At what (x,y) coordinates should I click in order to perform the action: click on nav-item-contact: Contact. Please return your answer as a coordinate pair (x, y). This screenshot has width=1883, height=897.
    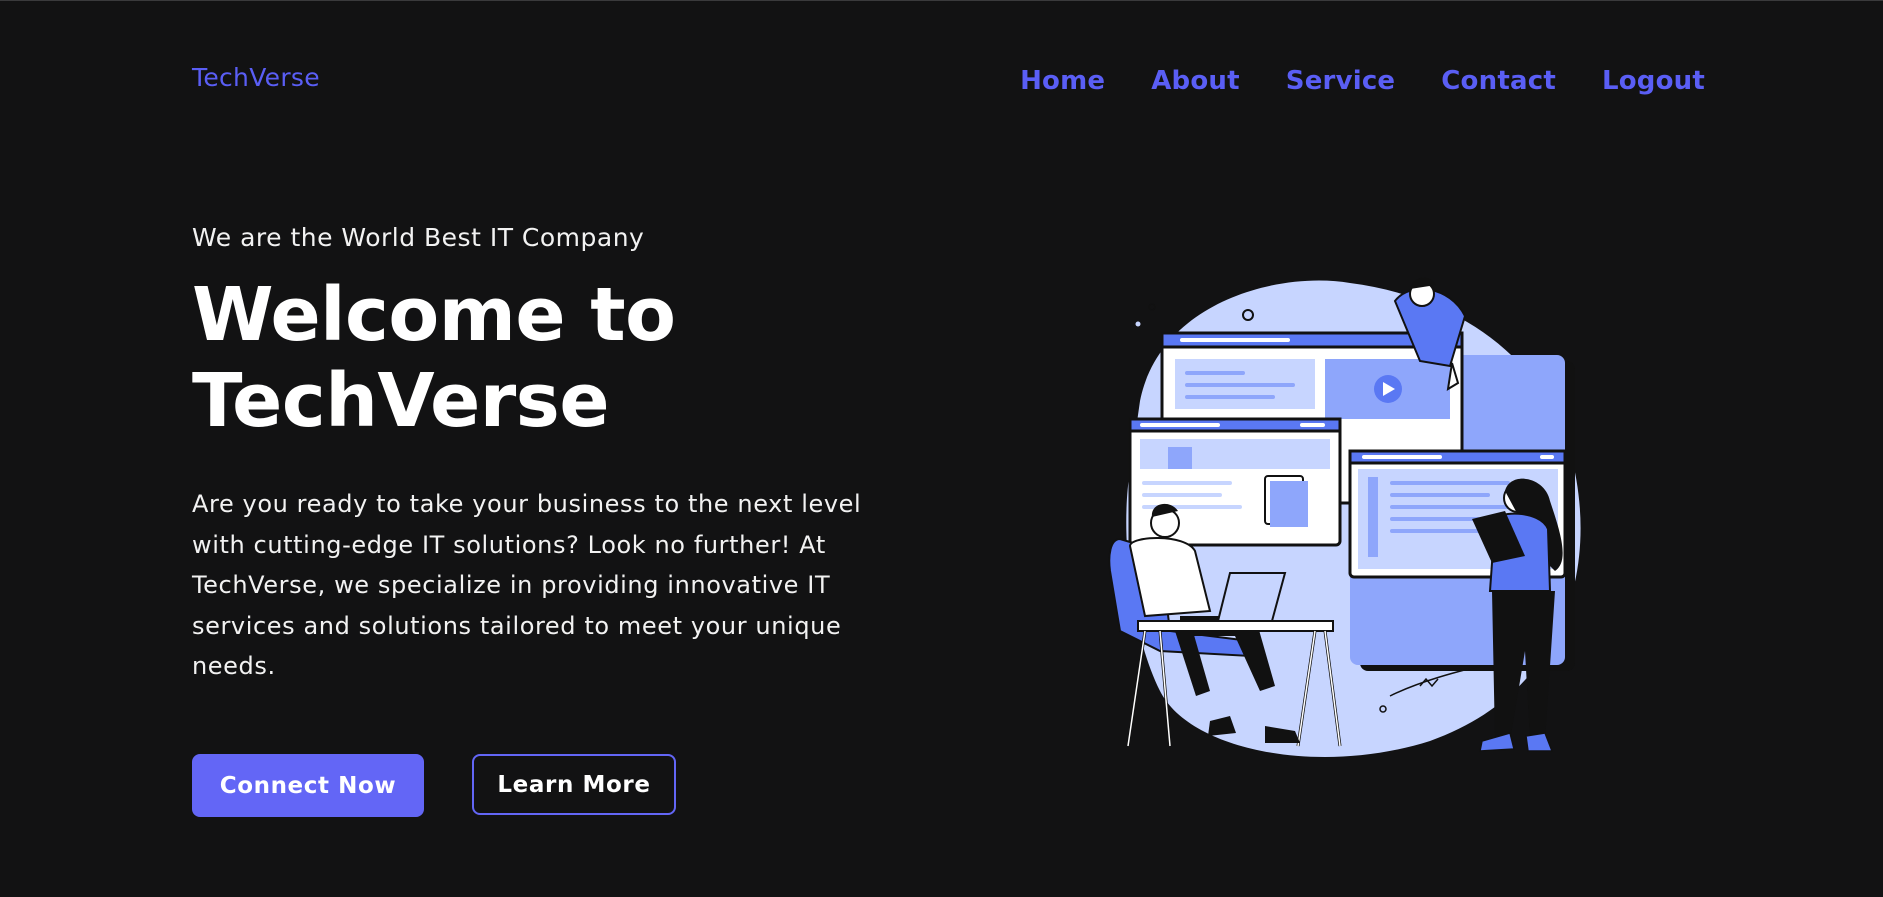
    Looking at the image, I should click on (1498, 81).